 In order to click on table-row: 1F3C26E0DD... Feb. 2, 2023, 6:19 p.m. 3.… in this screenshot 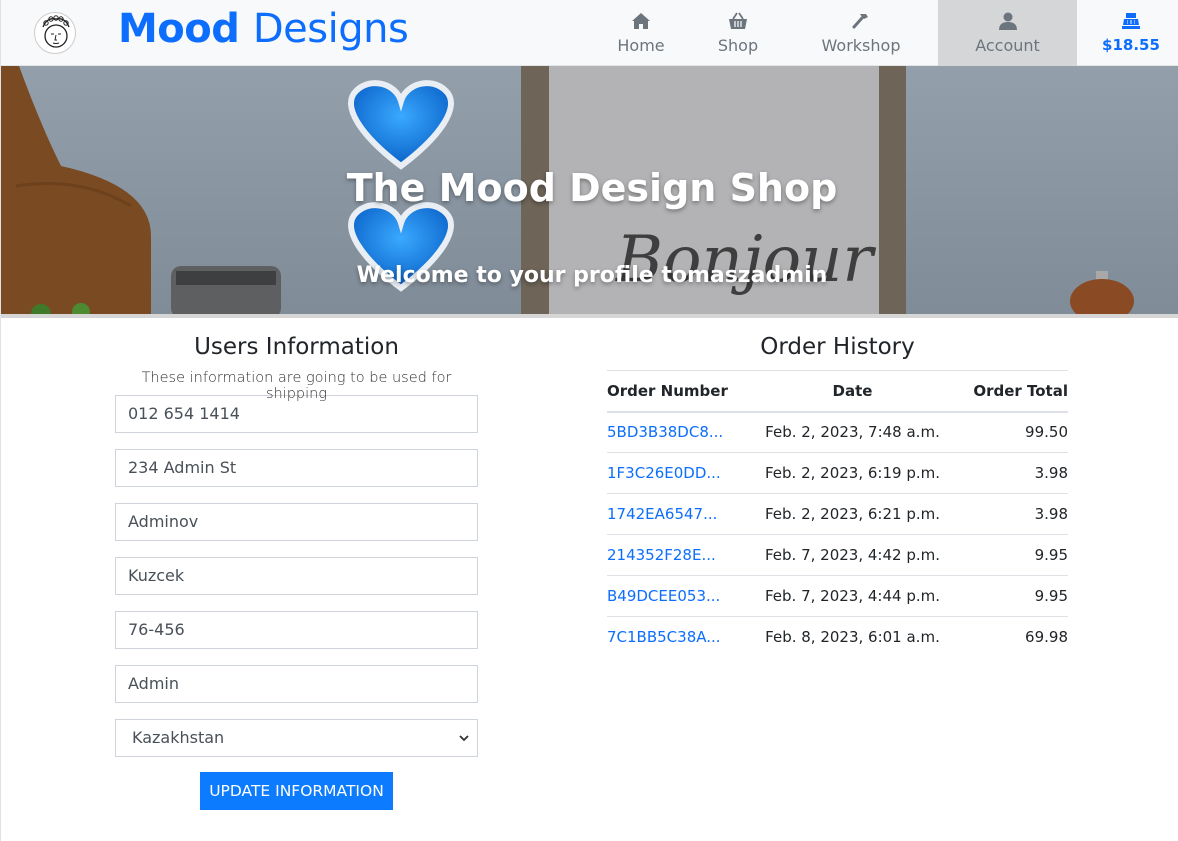, I will do `click(837, 473)`.